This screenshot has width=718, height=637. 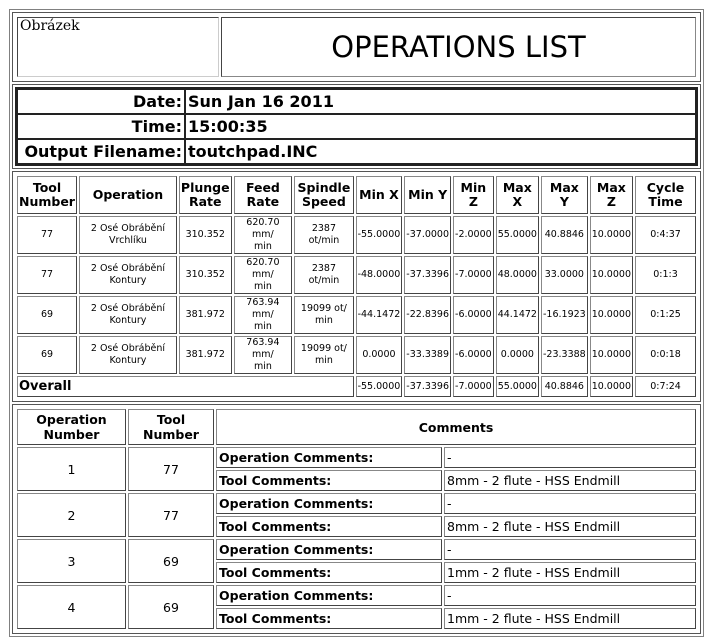 I want to click on min-x: -55.0000, so click(x=379, y=235).